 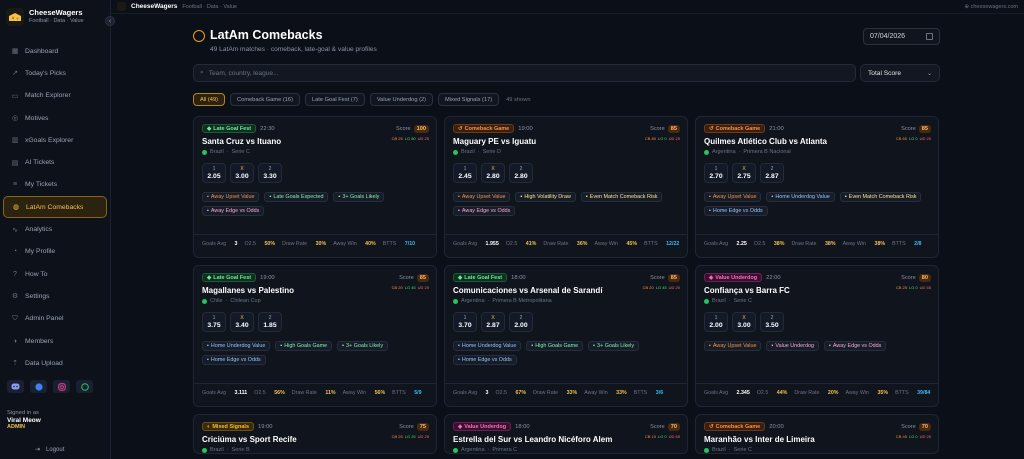 I want to click on filter-chip: Comeback Game (16), so click(x=265, y=99).